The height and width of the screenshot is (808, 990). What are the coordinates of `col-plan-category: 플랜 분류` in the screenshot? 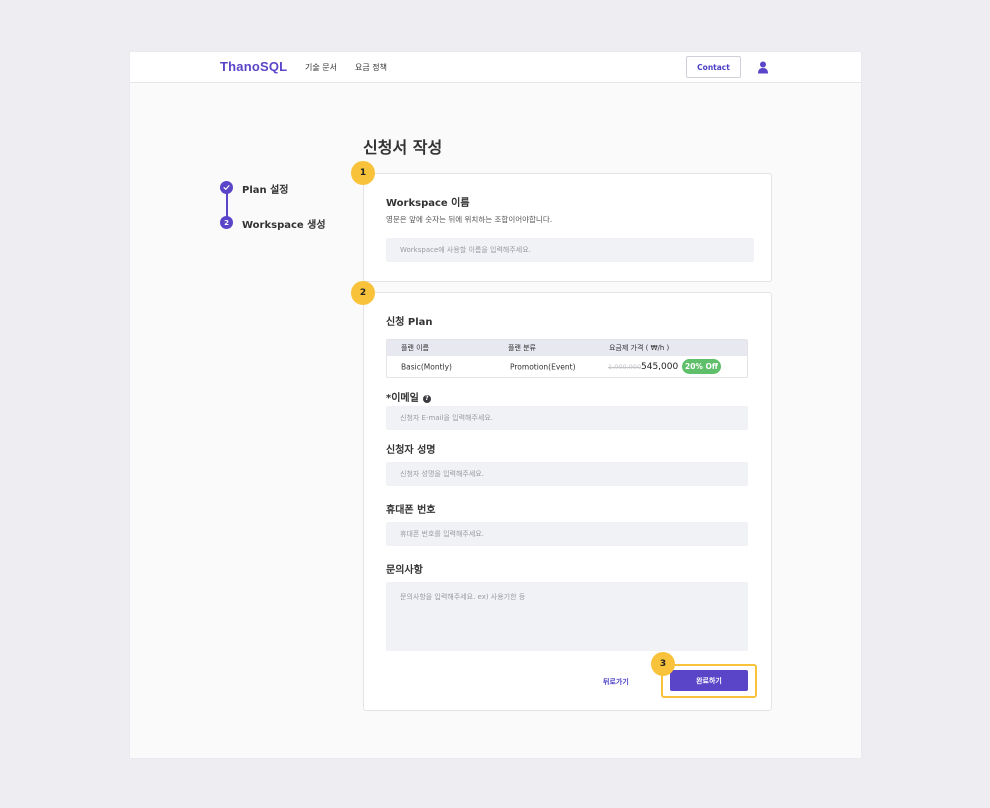 It's located at (522, 348).